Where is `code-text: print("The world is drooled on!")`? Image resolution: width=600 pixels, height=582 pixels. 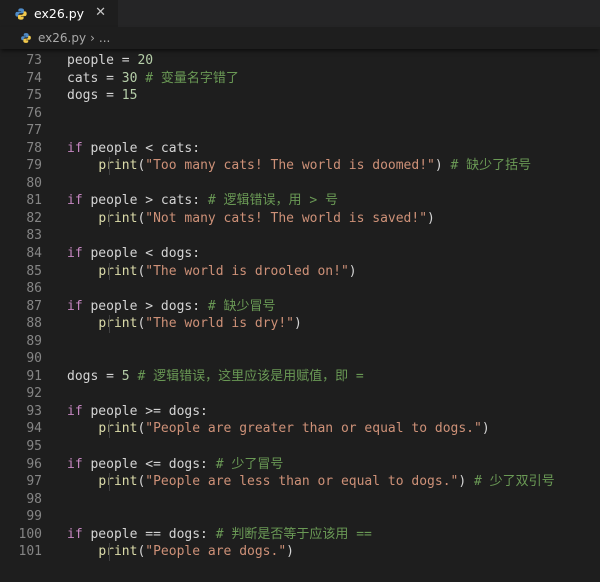
code-text: print("The world is drooled on!") is located at coordinates (199, 271).